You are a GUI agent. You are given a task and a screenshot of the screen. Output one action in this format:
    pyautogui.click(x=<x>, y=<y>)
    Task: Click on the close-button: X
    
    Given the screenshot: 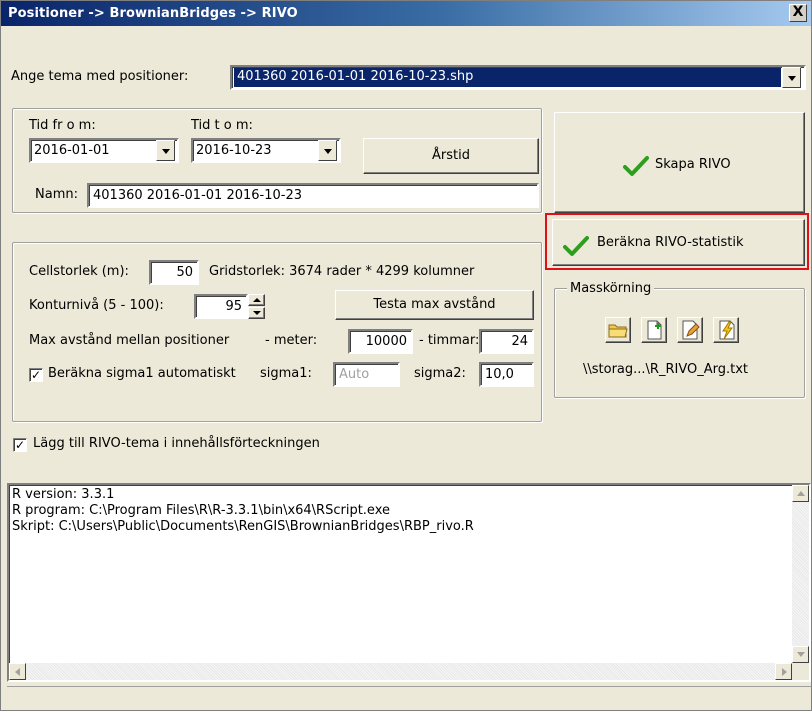 What is the action you would take?
    pyautogui.click(x=798, y=13)
    